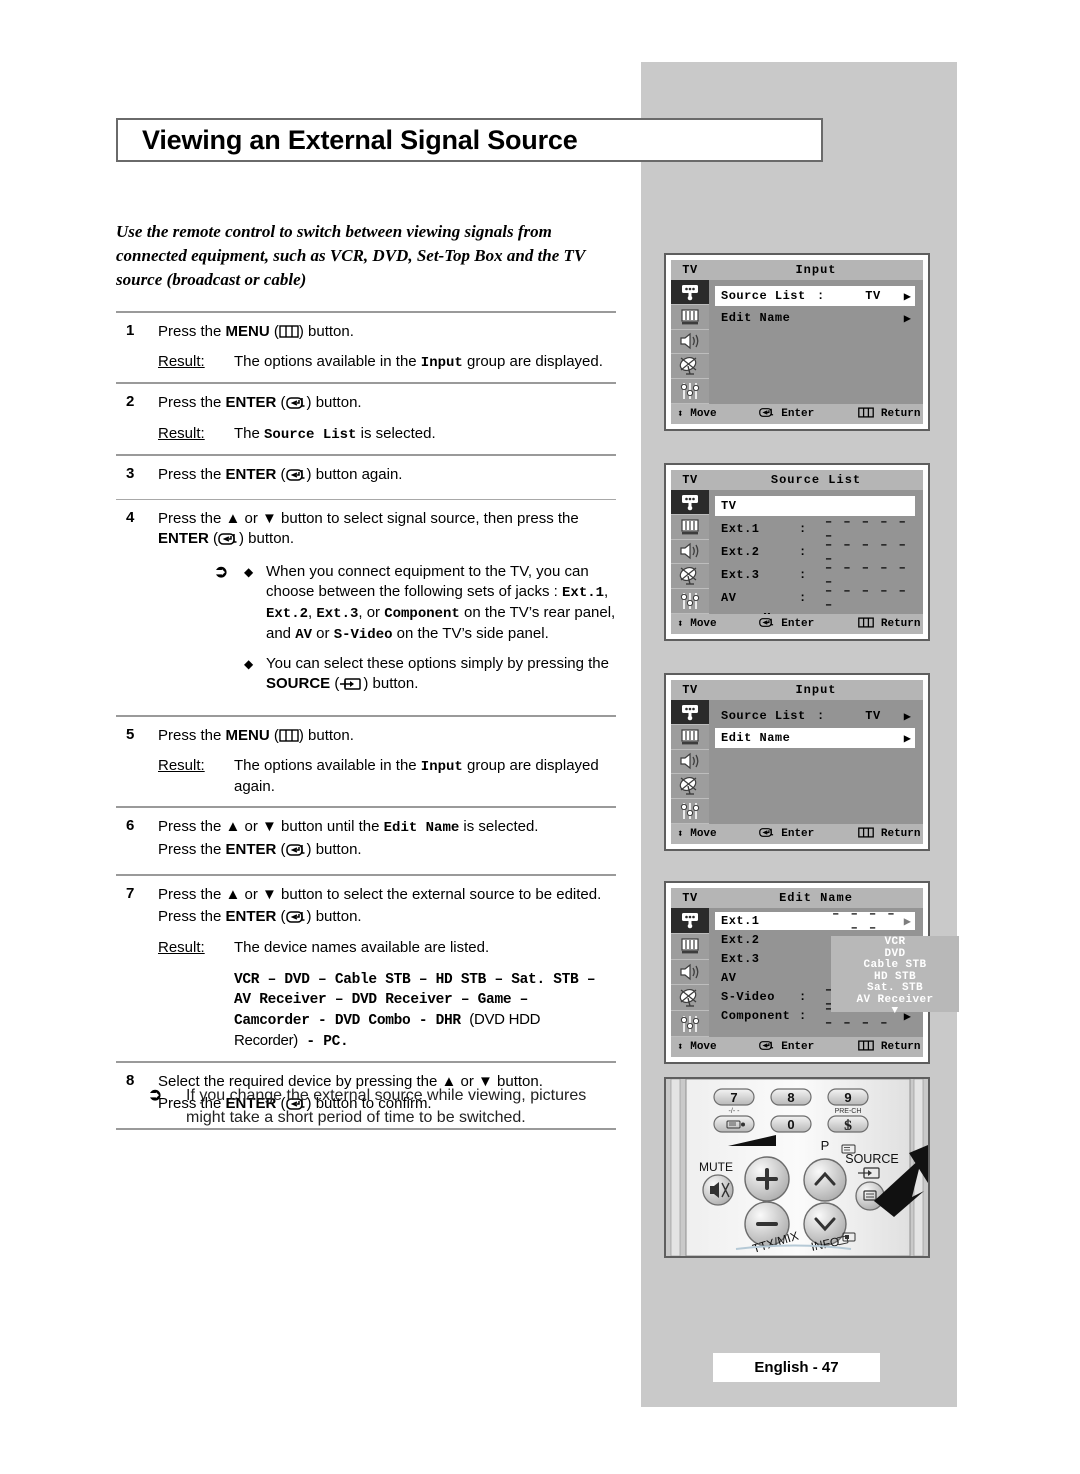 The height and width of the screenshot is (1474, 1080). I want to click on result-label: Result:, so click(181, 765).